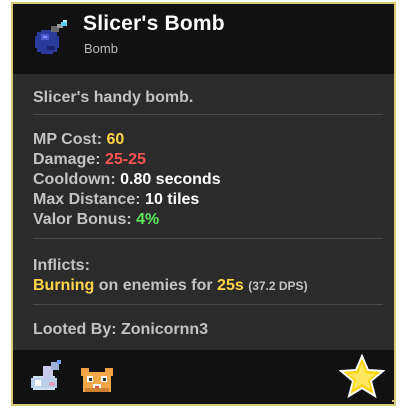 The image size is (412, 412). What do you see at coordinates (121, 329) in the screenshot?
I see `looted-by: Looted By: Zonicornn3` at bounding box center [121, 329].